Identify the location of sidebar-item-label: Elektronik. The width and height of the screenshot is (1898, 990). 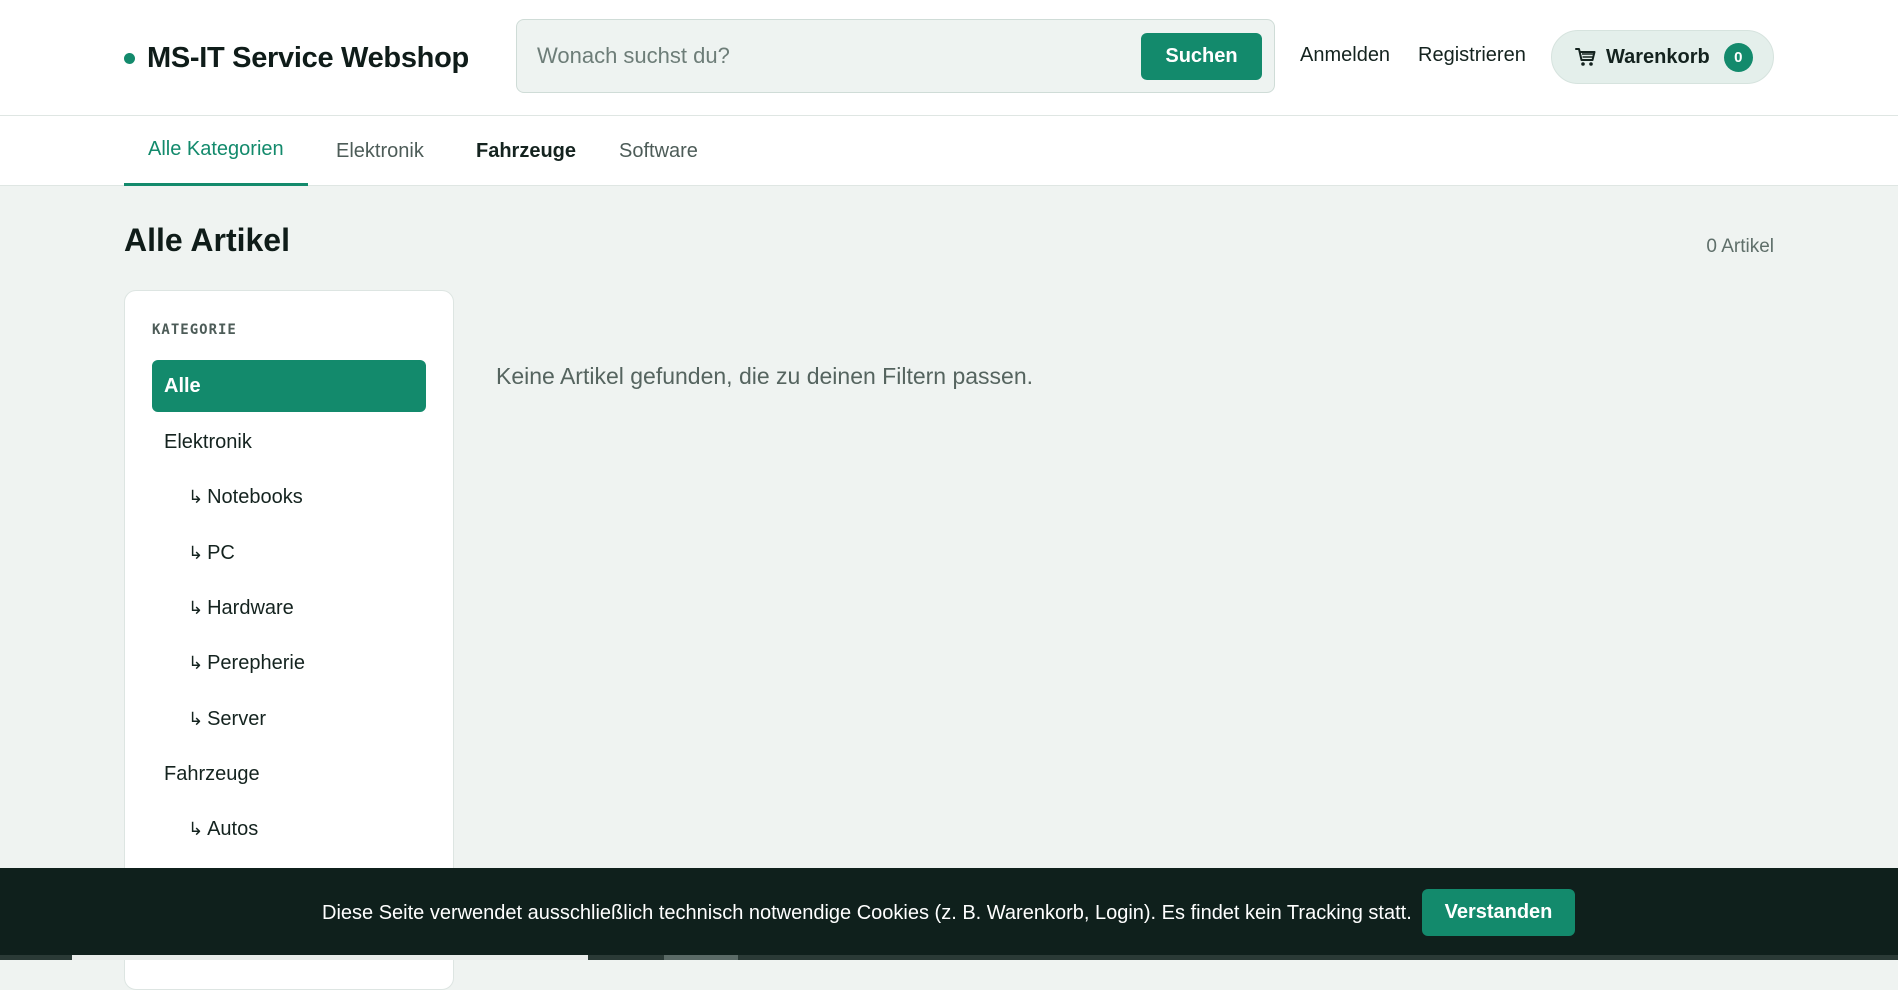
(208, 441).